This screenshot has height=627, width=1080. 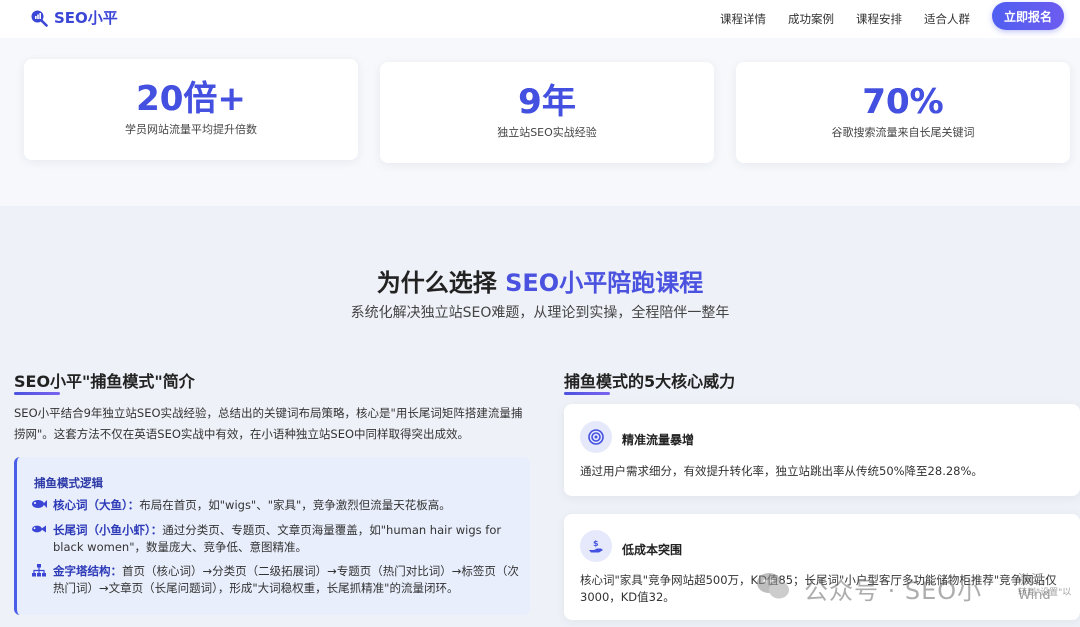 I want to click on power-title: 精准流量暴增, so click(x=658, y=440).